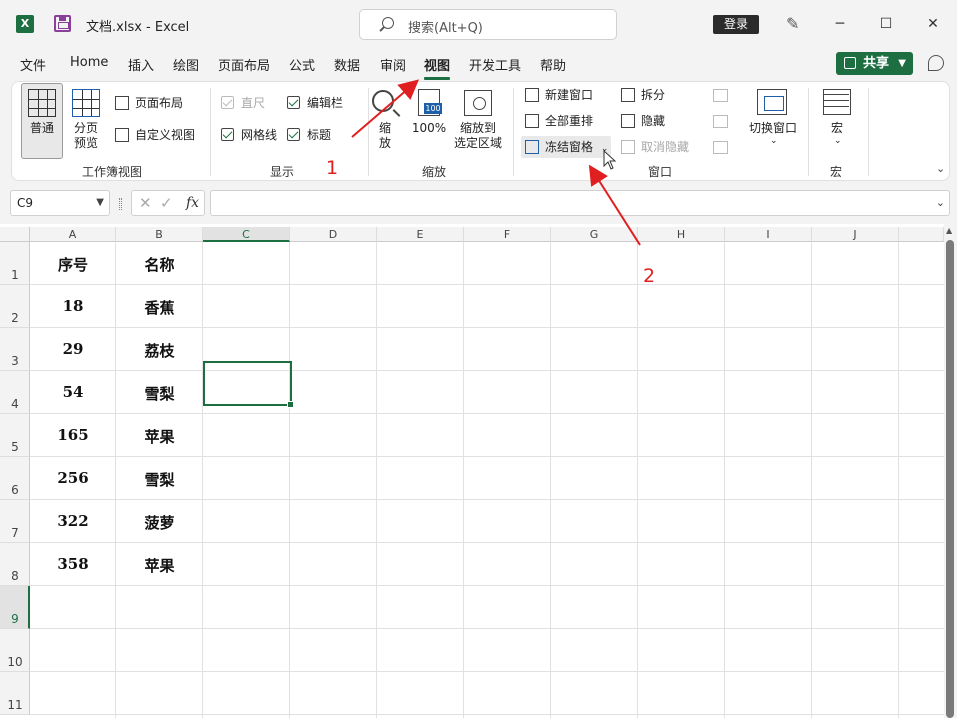 The height and width of the screenshot is (718, 957). Describe the element at coordinates (249, 135) in the screenshot. I see `gridlines-checkbox: 网格线` at that location.